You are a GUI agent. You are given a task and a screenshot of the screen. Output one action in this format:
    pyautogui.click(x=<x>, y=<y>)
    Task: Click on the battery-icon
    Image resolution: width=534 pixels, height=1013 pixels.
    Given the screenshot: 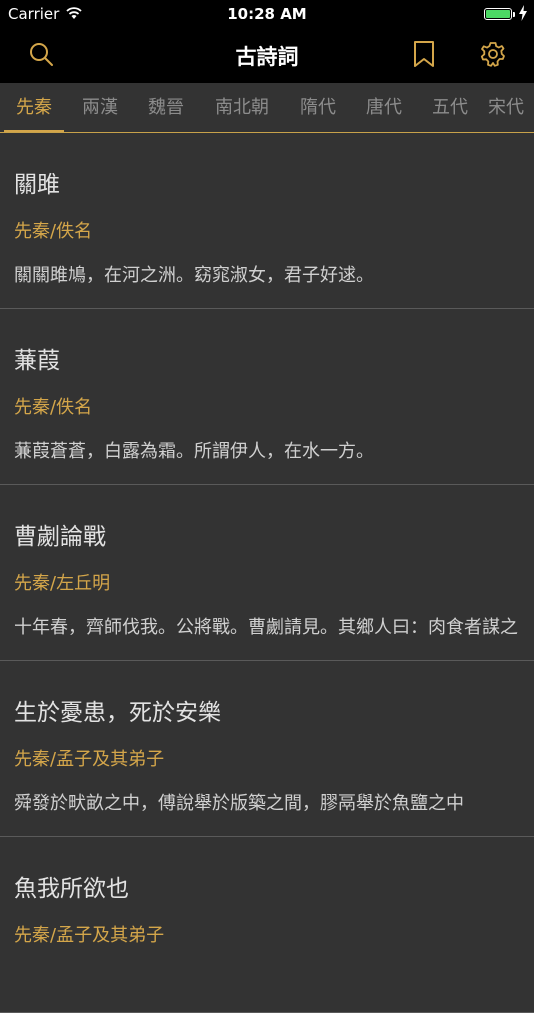 What is the action you would take?
    pyautogui.click(x=498, y=14)
    